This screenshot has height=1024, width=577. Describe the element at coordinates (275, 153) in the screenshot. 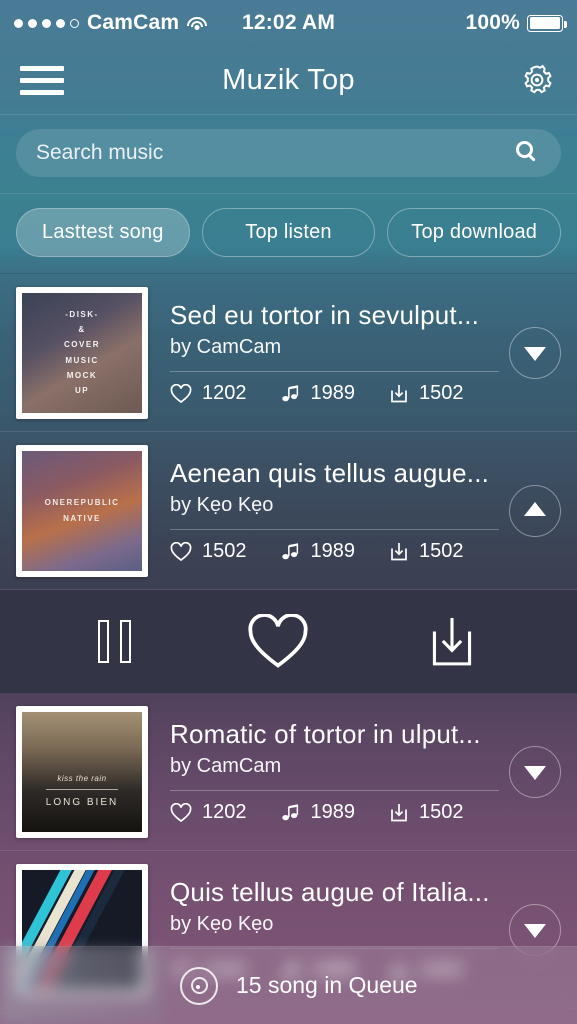

I see `search-input` at that location.